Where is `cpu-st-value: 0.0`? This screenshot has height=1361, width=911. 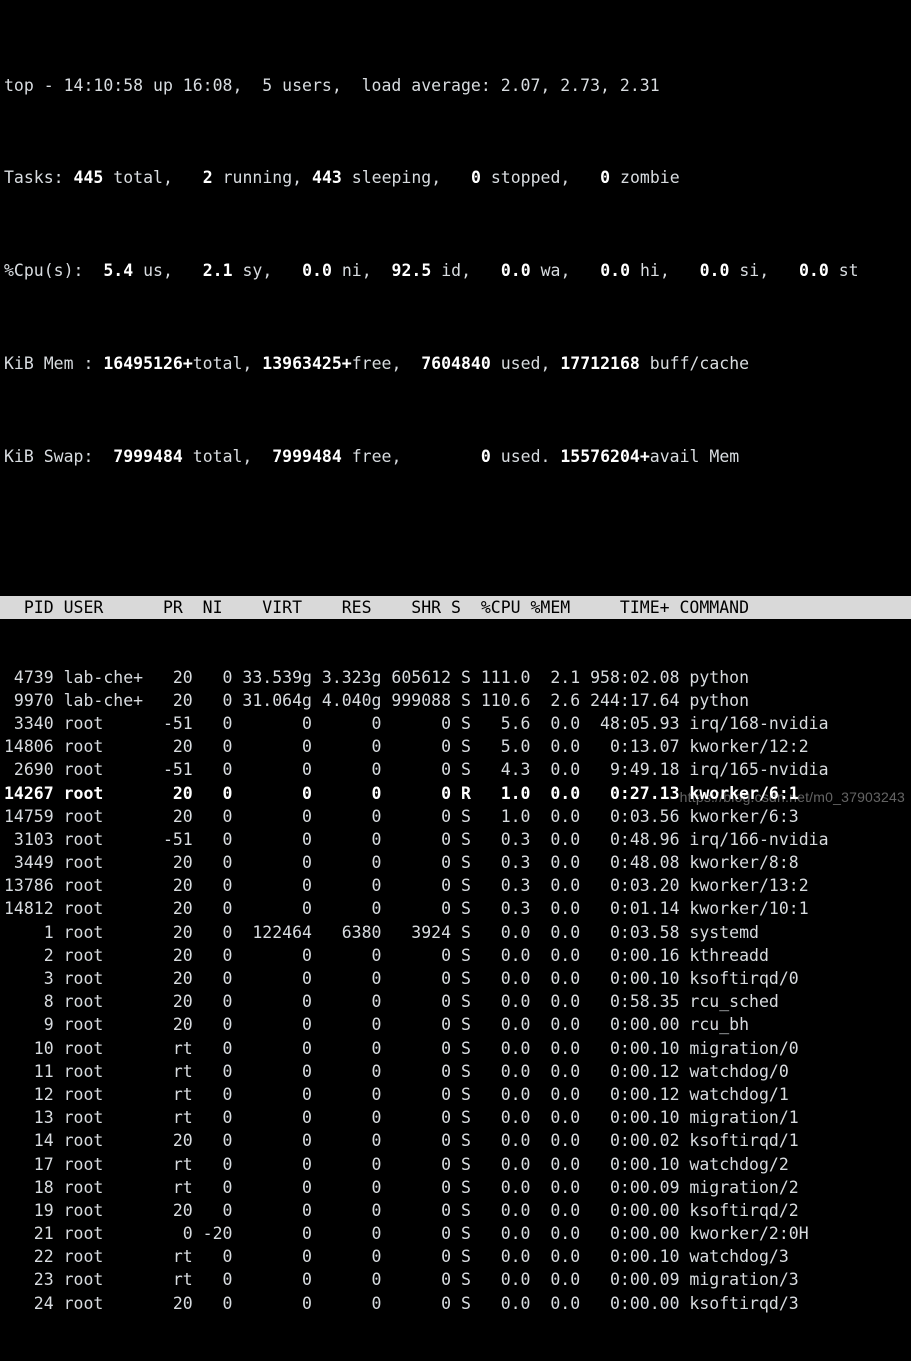
cpu-st-value: 0.0 is located at coordinates (813, 271).